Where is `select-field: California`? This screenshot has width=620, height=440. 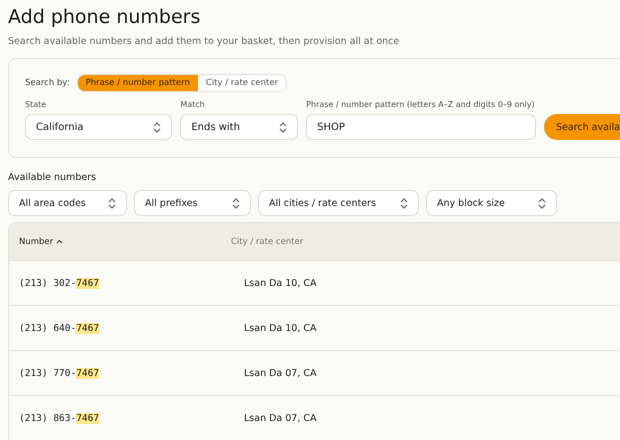
select-field: California is located at coordinates (98, 127).